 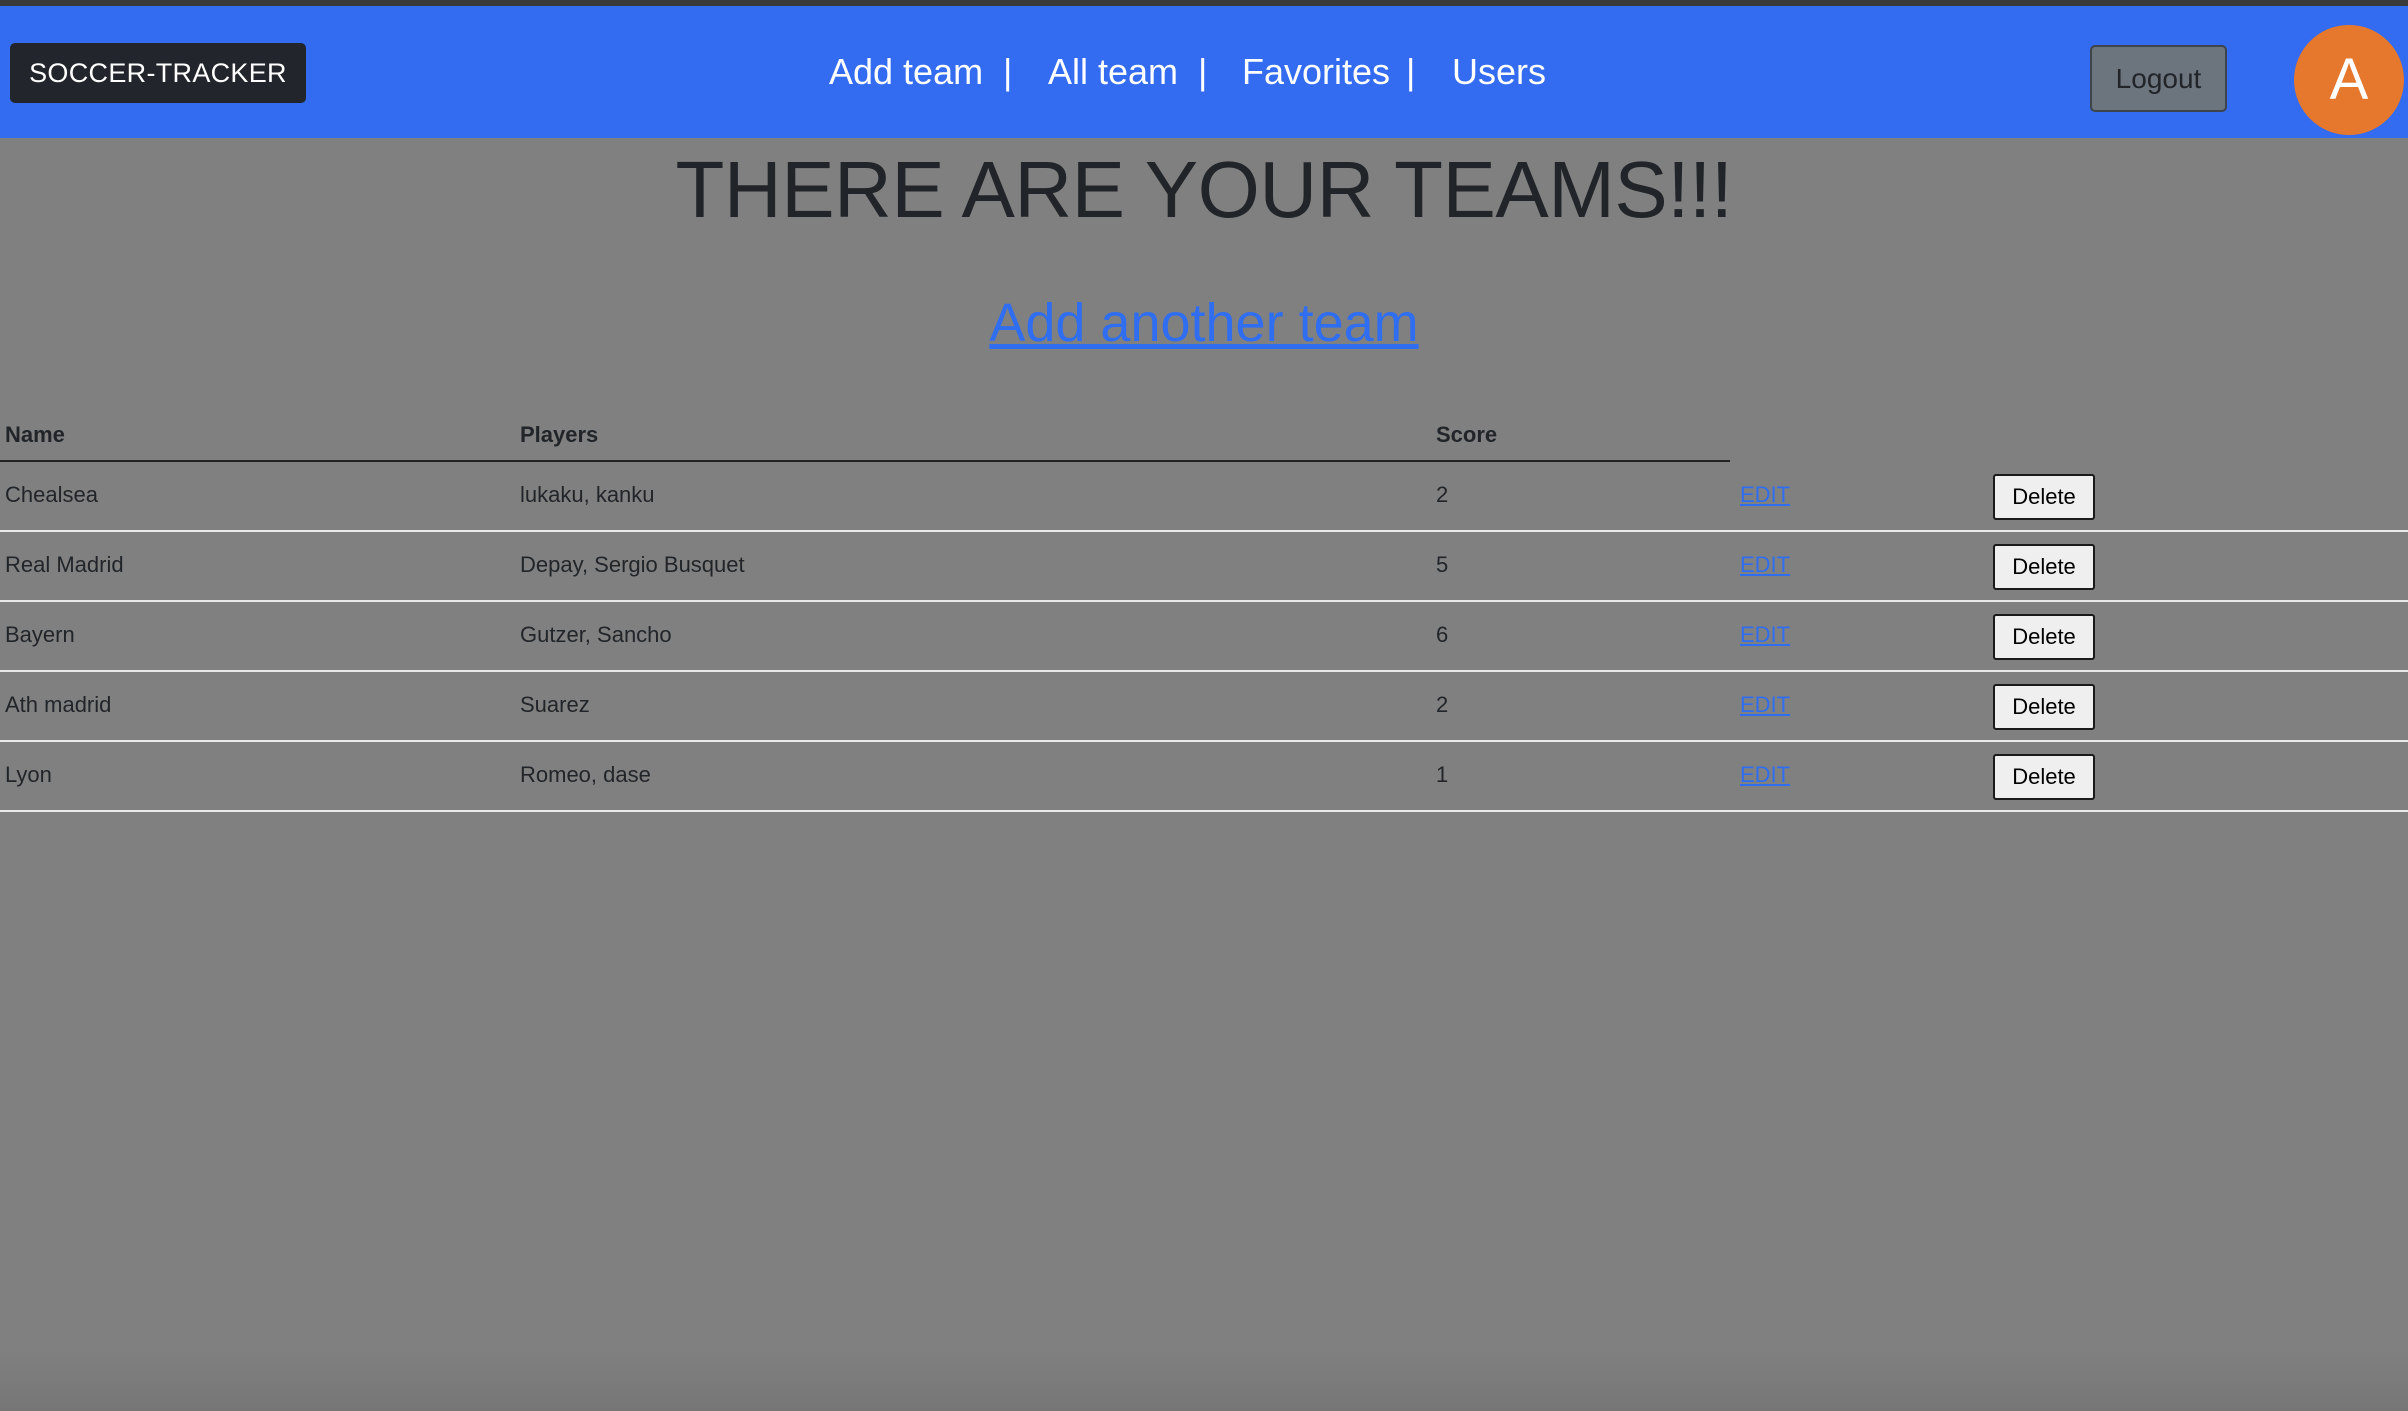 I want to click on column-header-name: Name, so click(x=35, y=434).